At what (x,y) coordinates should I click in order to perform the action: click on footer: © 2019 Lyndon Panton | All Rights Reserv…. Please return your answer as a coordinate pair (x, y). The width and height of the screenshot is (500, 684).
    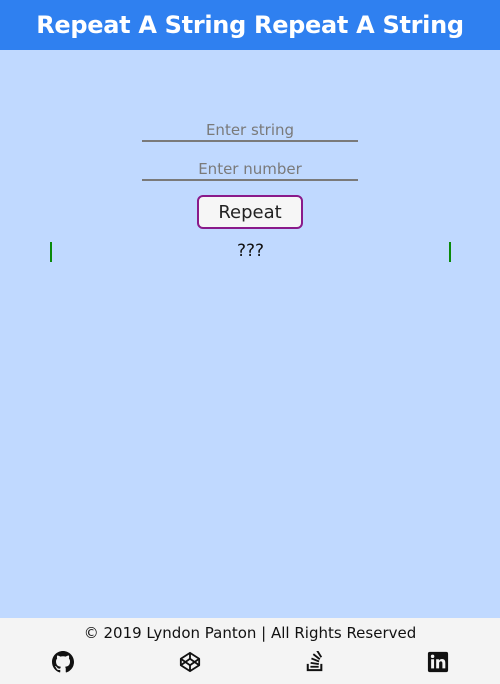
    Looking at the image, I should click on (250, 651).